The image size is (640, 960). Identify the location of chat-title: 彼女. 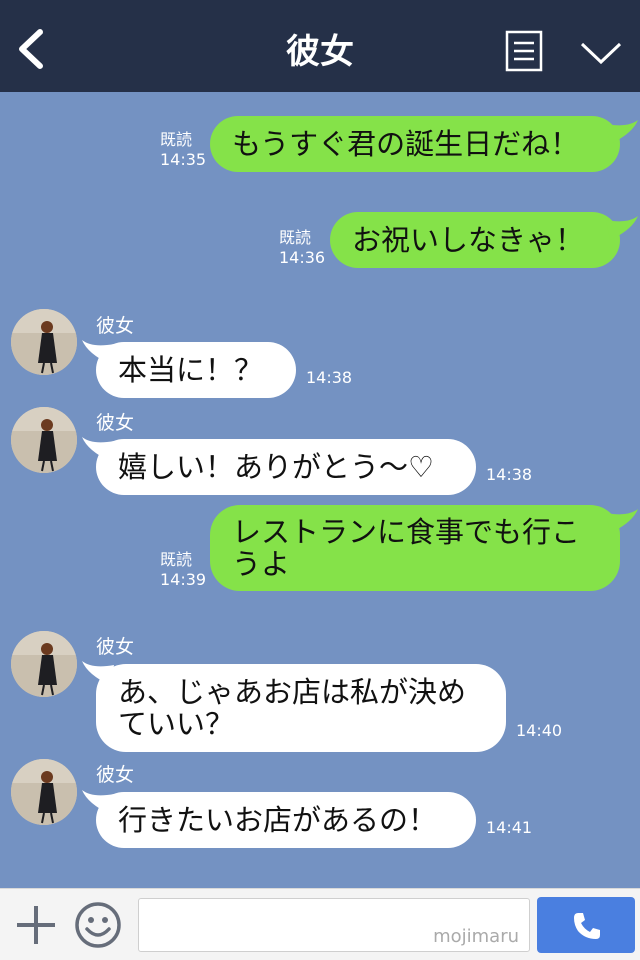
(320, 52).